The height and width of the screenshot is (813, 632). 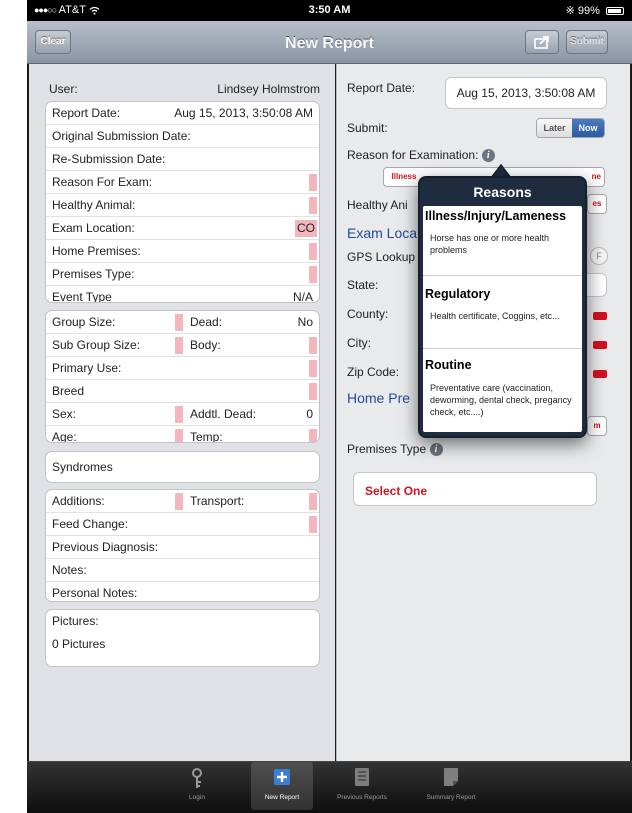 I want to click on pictures-group: Pictures: 0 Pictures, so click(x=182, y=638).